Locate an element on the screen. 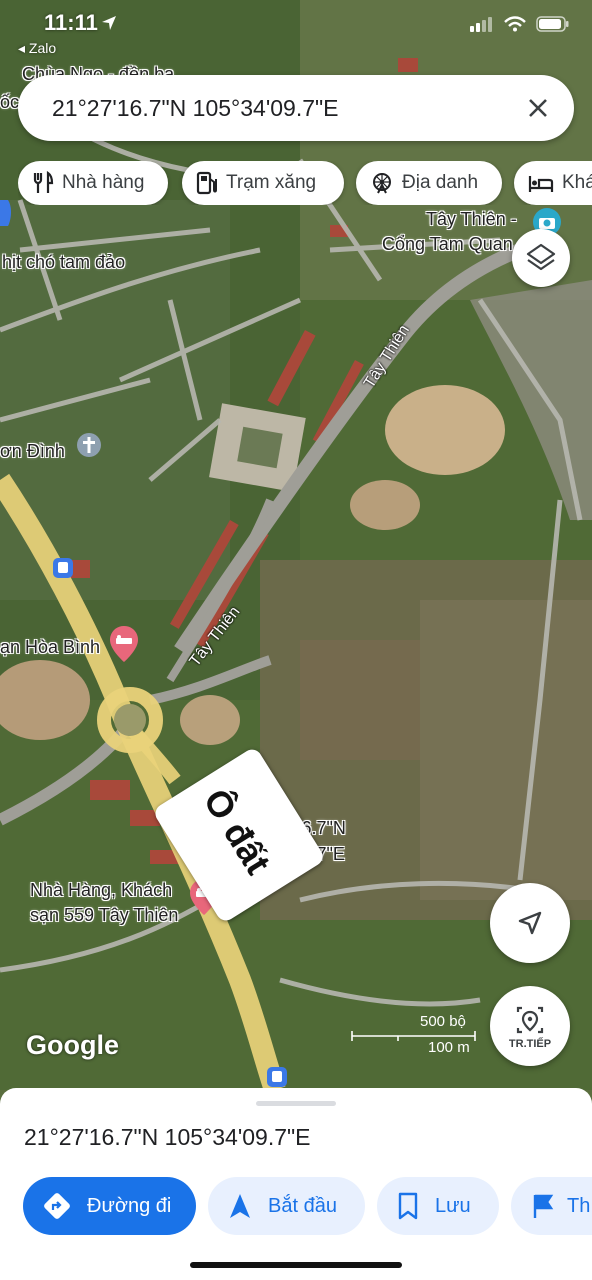 This screenshot has height=1280, width=592. location-services-icon is located at coordinates (109, 23).